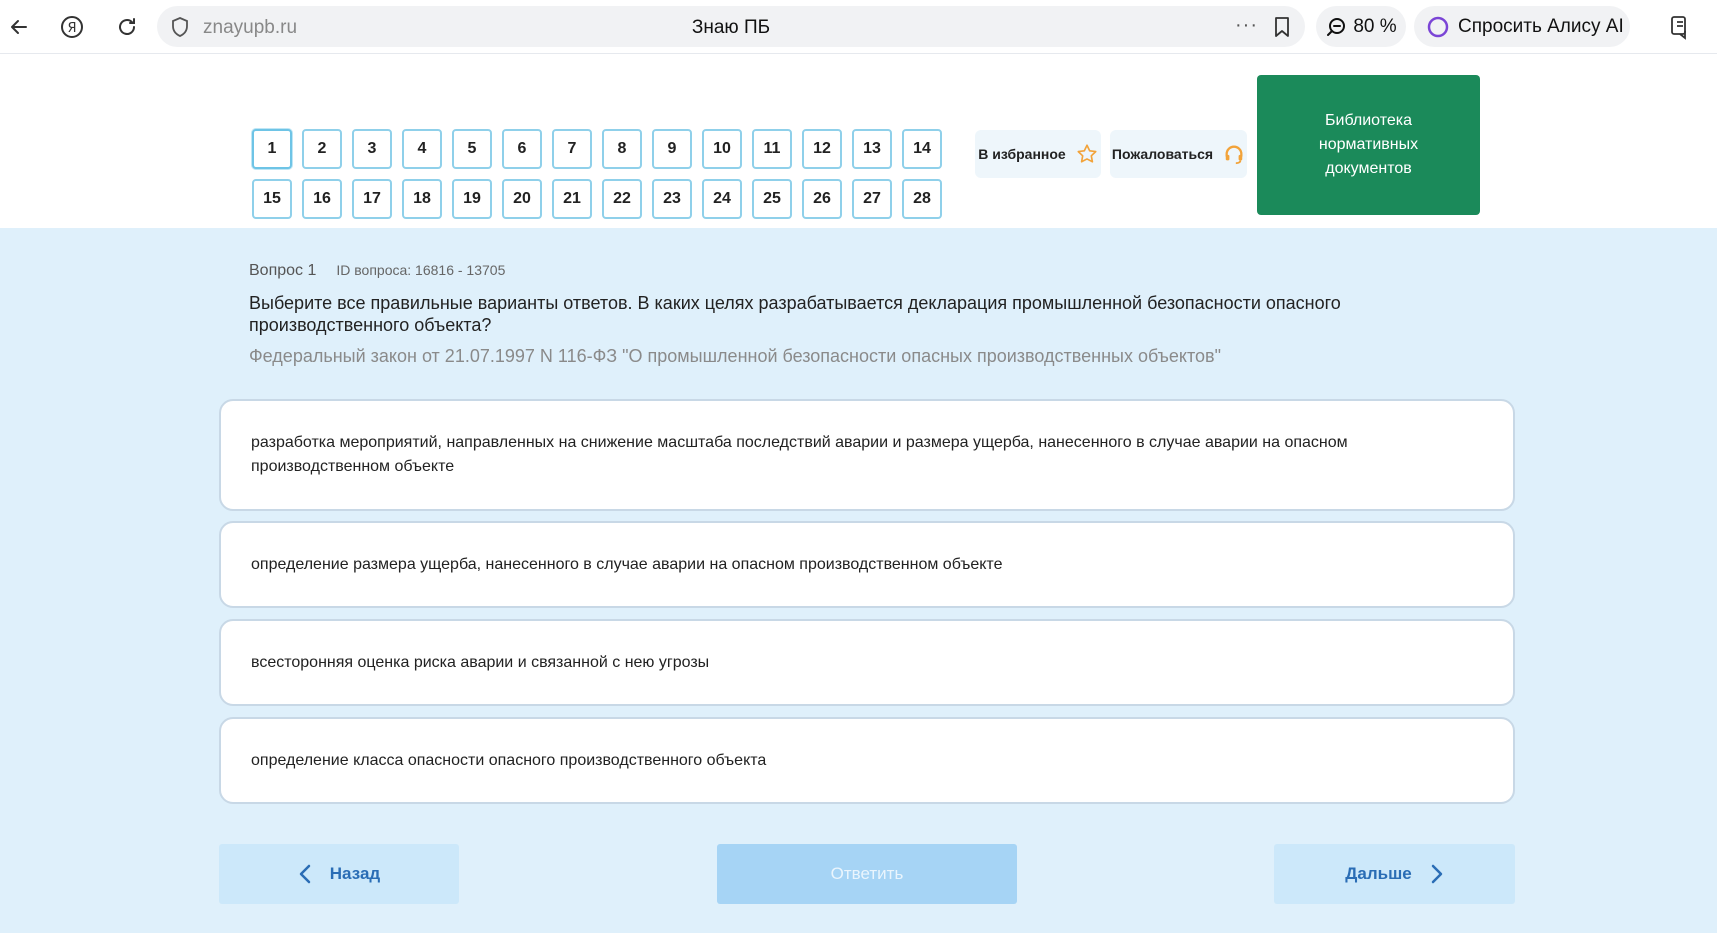 This screenshot has width=1717, height=933. I want to click on library-label: Библиотека нормативных документов, so click(1368, 144).